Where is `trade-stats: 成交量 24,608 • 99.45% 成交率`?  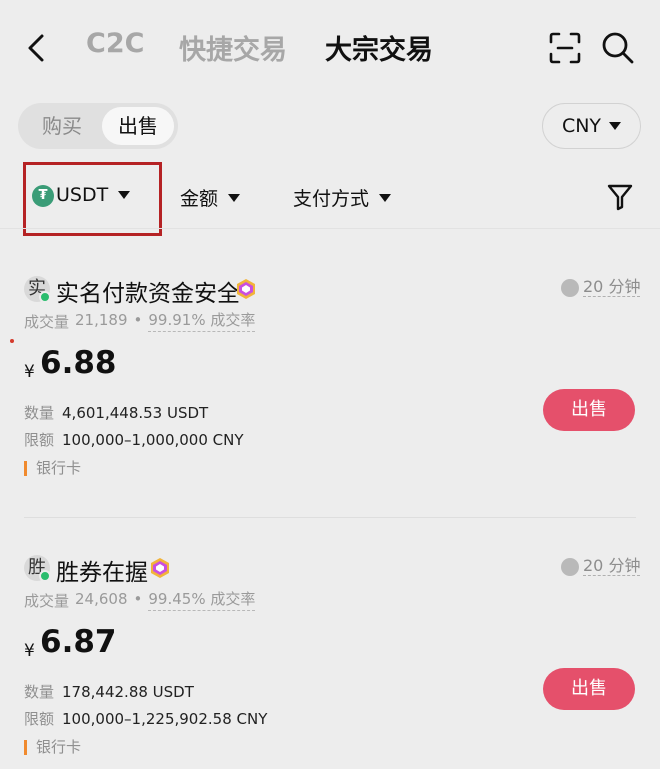
trade-stats: 成交量 24,608 • 99.45% 成交率 is located at coordinates (140, 600).